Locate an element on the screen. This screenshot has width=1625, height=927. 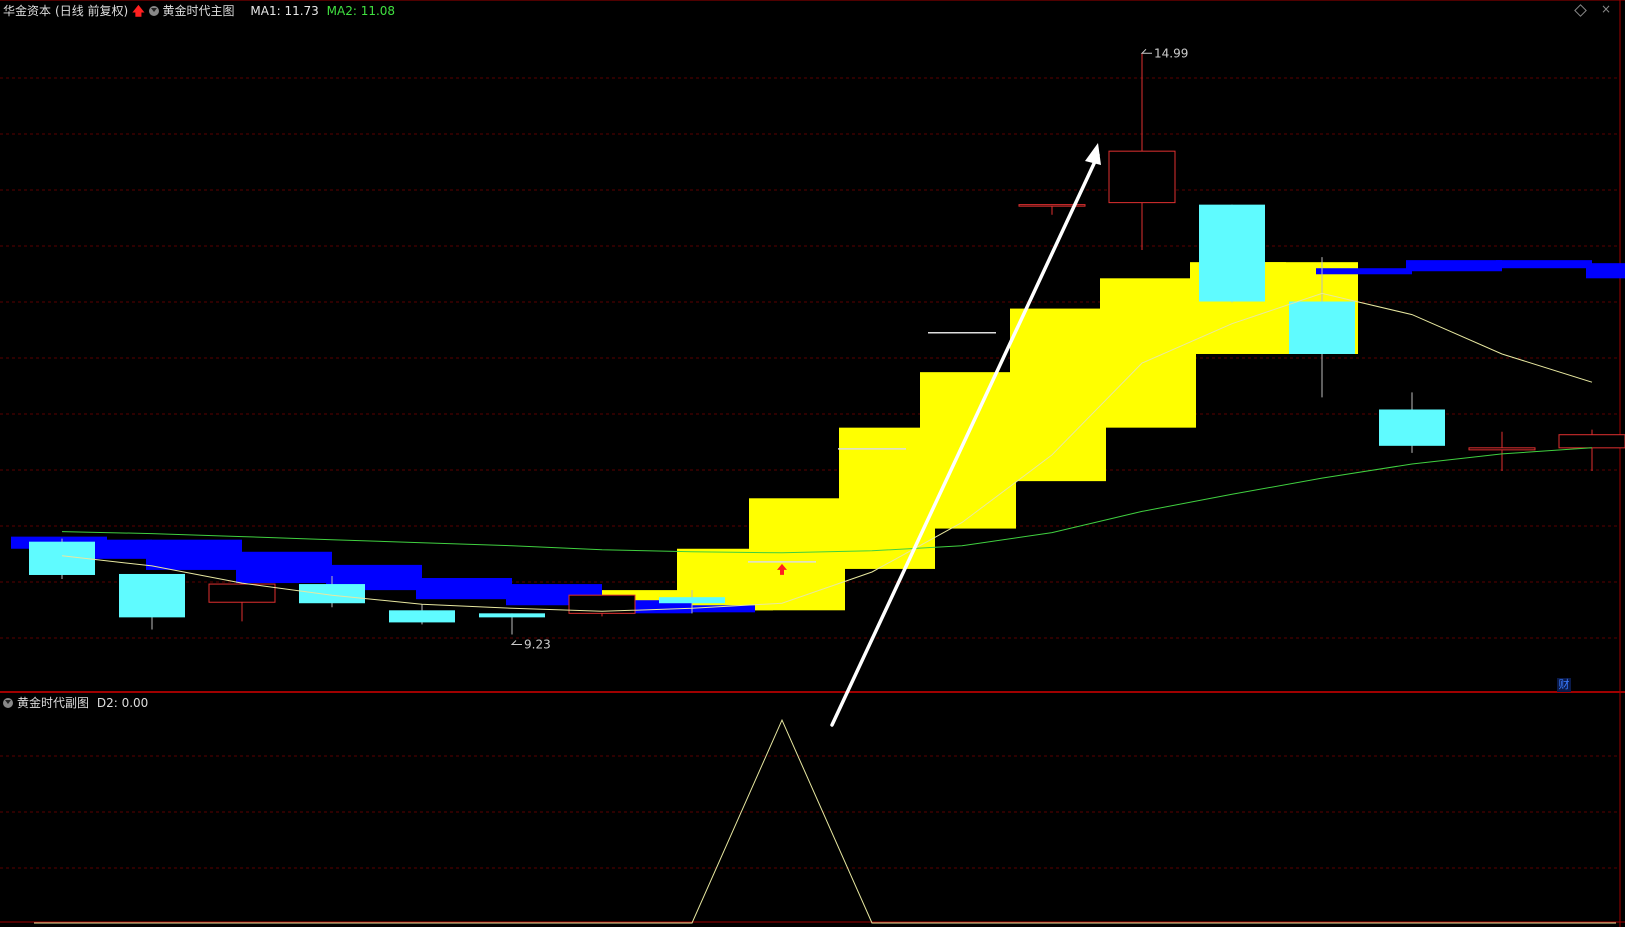
ma1-readout: MA1: 11.73 is located at coordinates (284, 11).